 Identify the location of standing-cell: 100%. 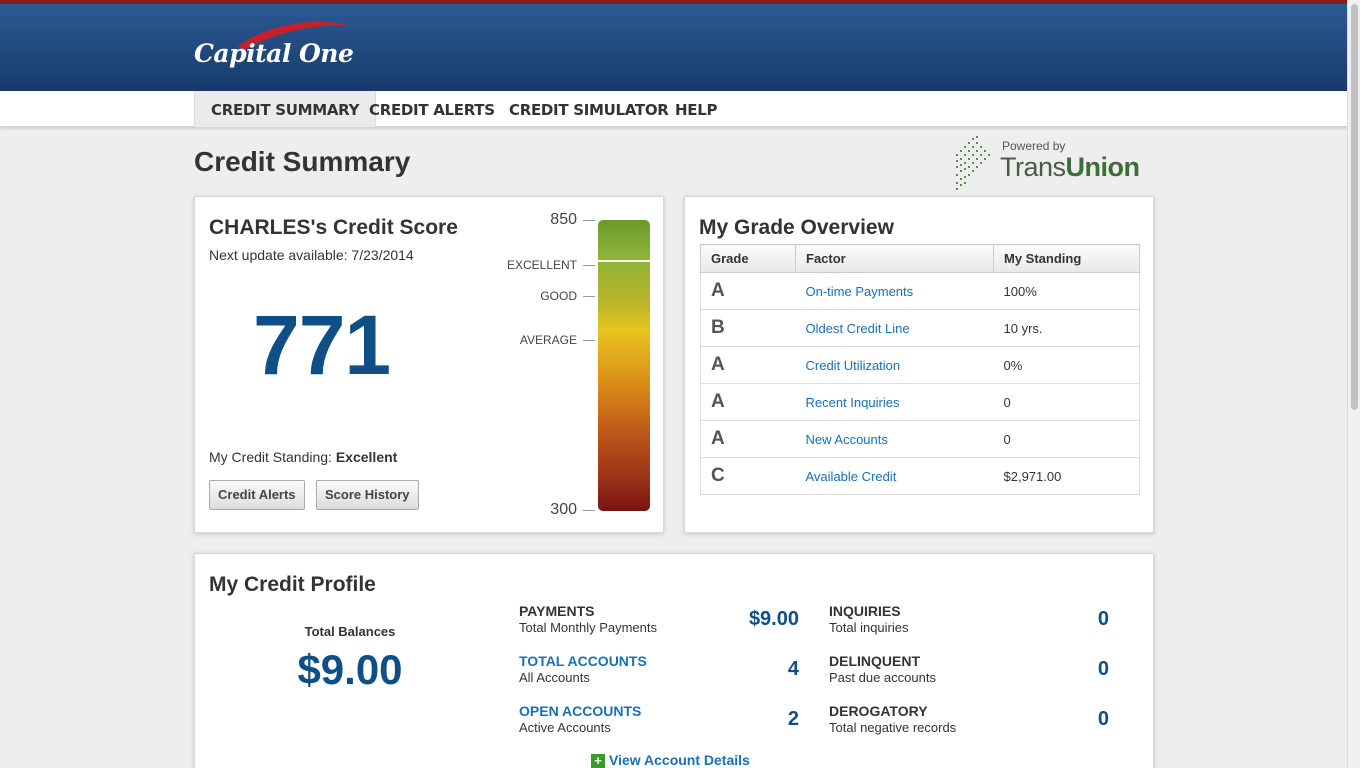
(1066, 291).